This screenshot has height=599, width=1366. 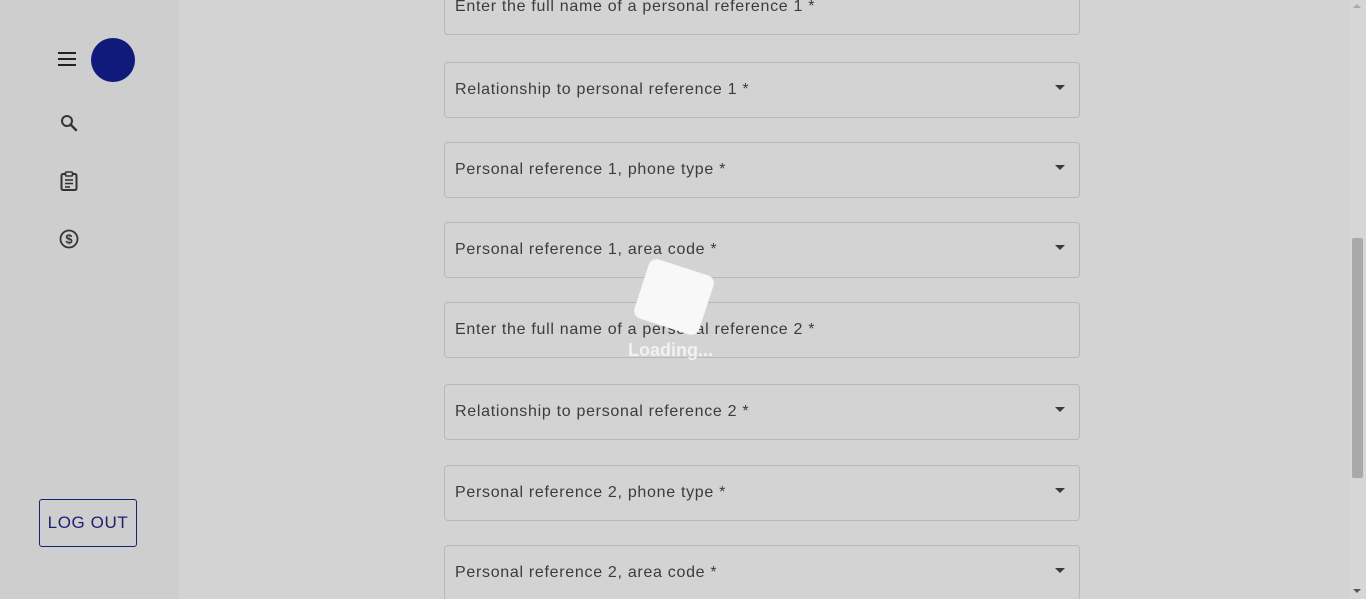 What do you see at coordinates (602, 411) in the screenshot?
I see `field-label: Relationship to personal reference 2 *` at bounding box center [602, 411].